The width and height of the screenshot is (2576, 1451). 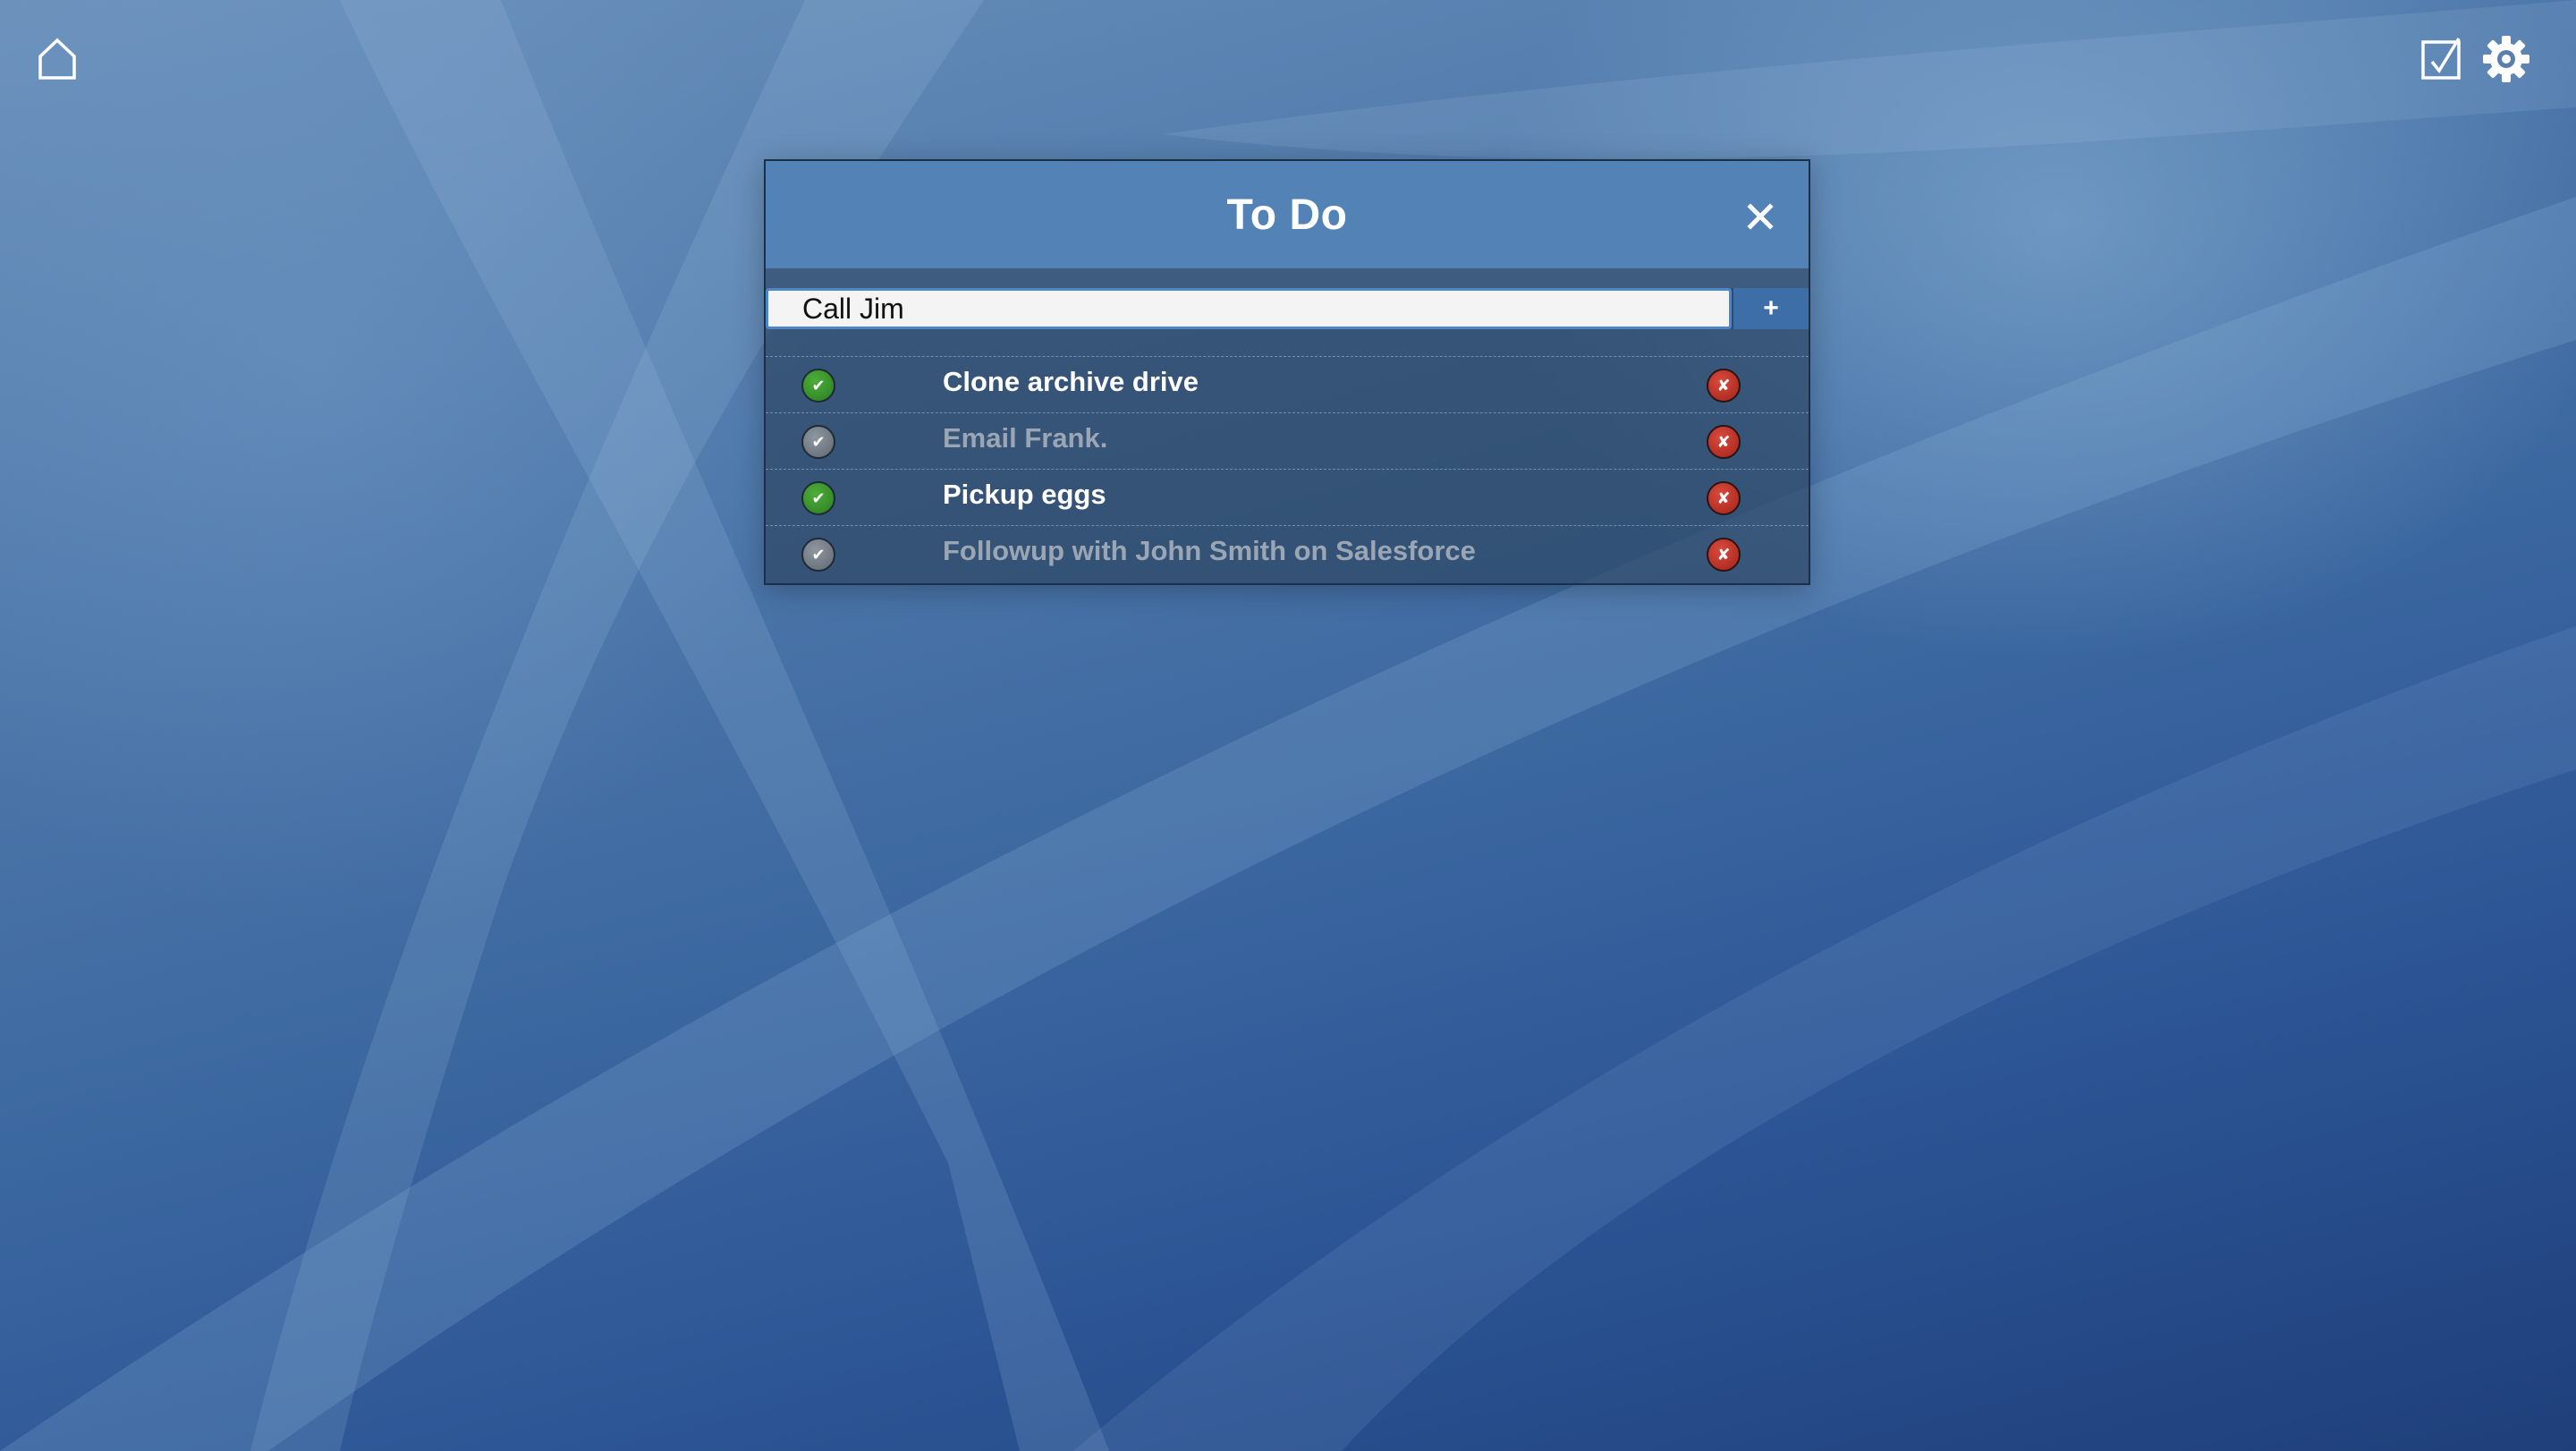 I want to click on todo-item-text: Followup with John Smith on Salesforce, so click(x=1209, y=550).